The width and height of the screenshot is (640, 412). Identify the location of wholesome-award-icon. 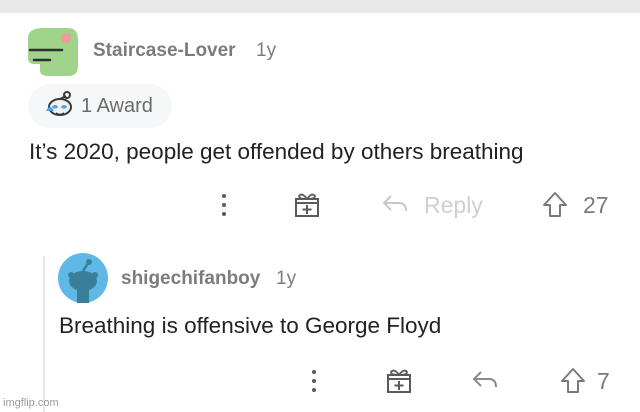
(58, 108).